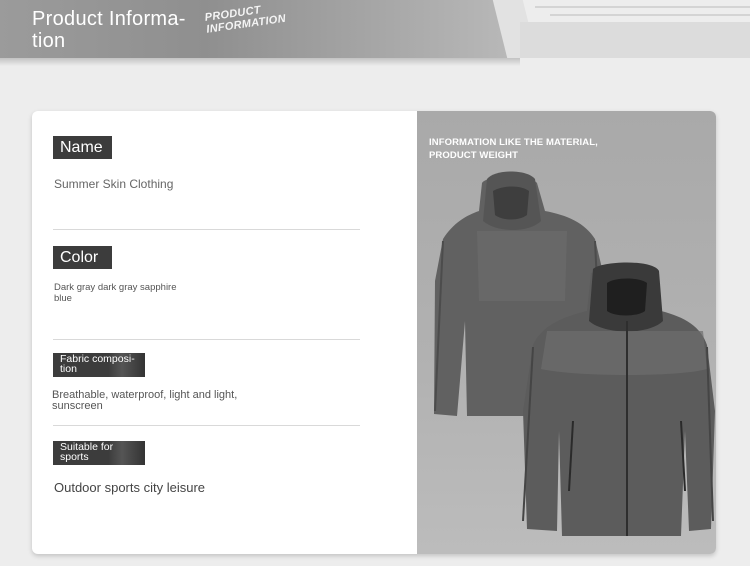 This screenshot has height=566, width=750. Describe the element at coordinates (82, 147) in the screenshot. I see `name-label: Name` at that location.